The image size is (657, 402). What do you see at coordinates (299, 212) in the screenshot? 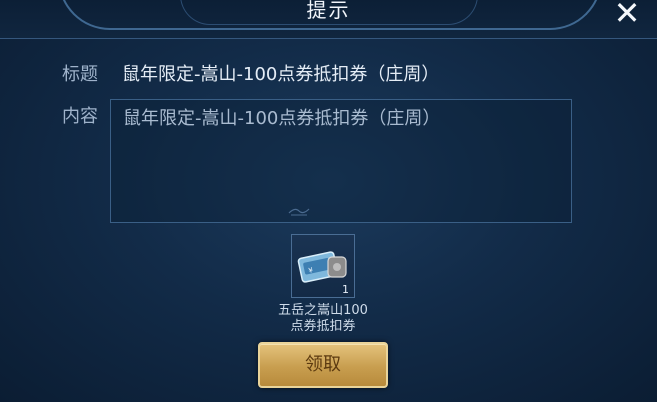
I see `scroll-ornament-icon` at bounding box center [299, 212].